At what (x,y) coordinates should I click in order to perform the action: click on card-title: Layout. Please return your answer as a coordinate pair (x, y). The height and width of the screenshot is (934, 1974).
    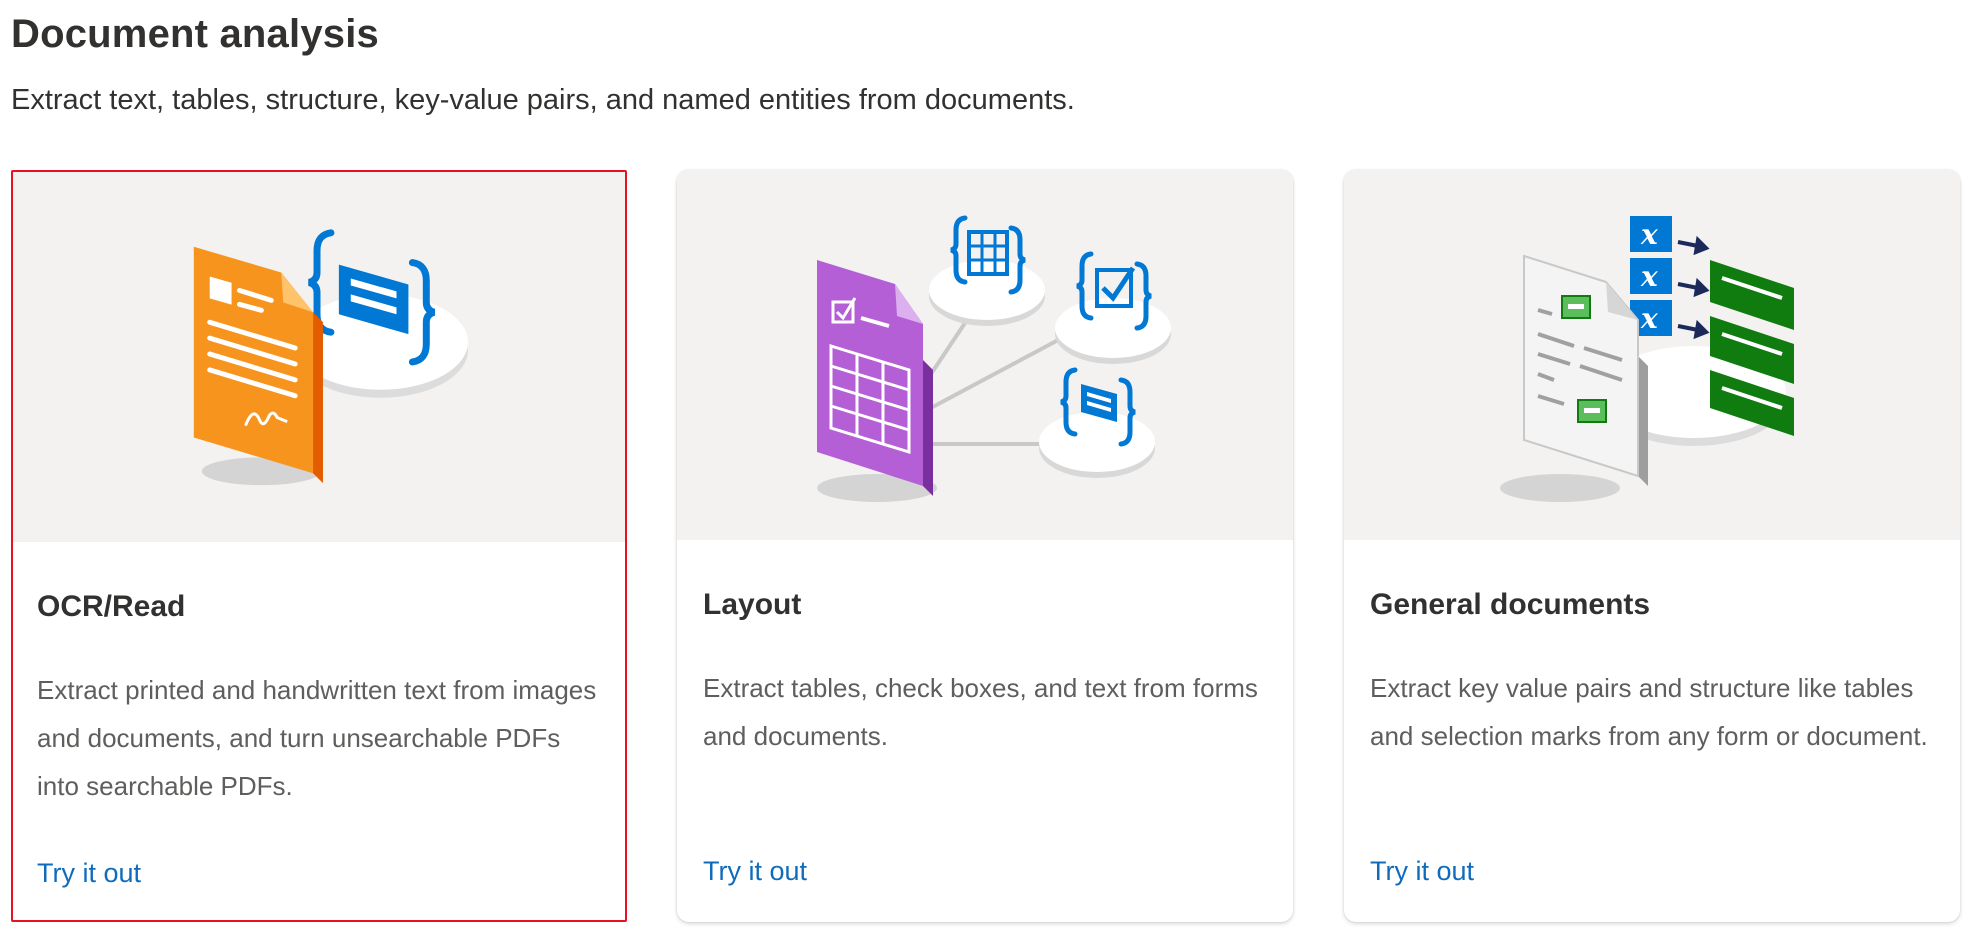
    Looking at the image, I should click on (752, 604).